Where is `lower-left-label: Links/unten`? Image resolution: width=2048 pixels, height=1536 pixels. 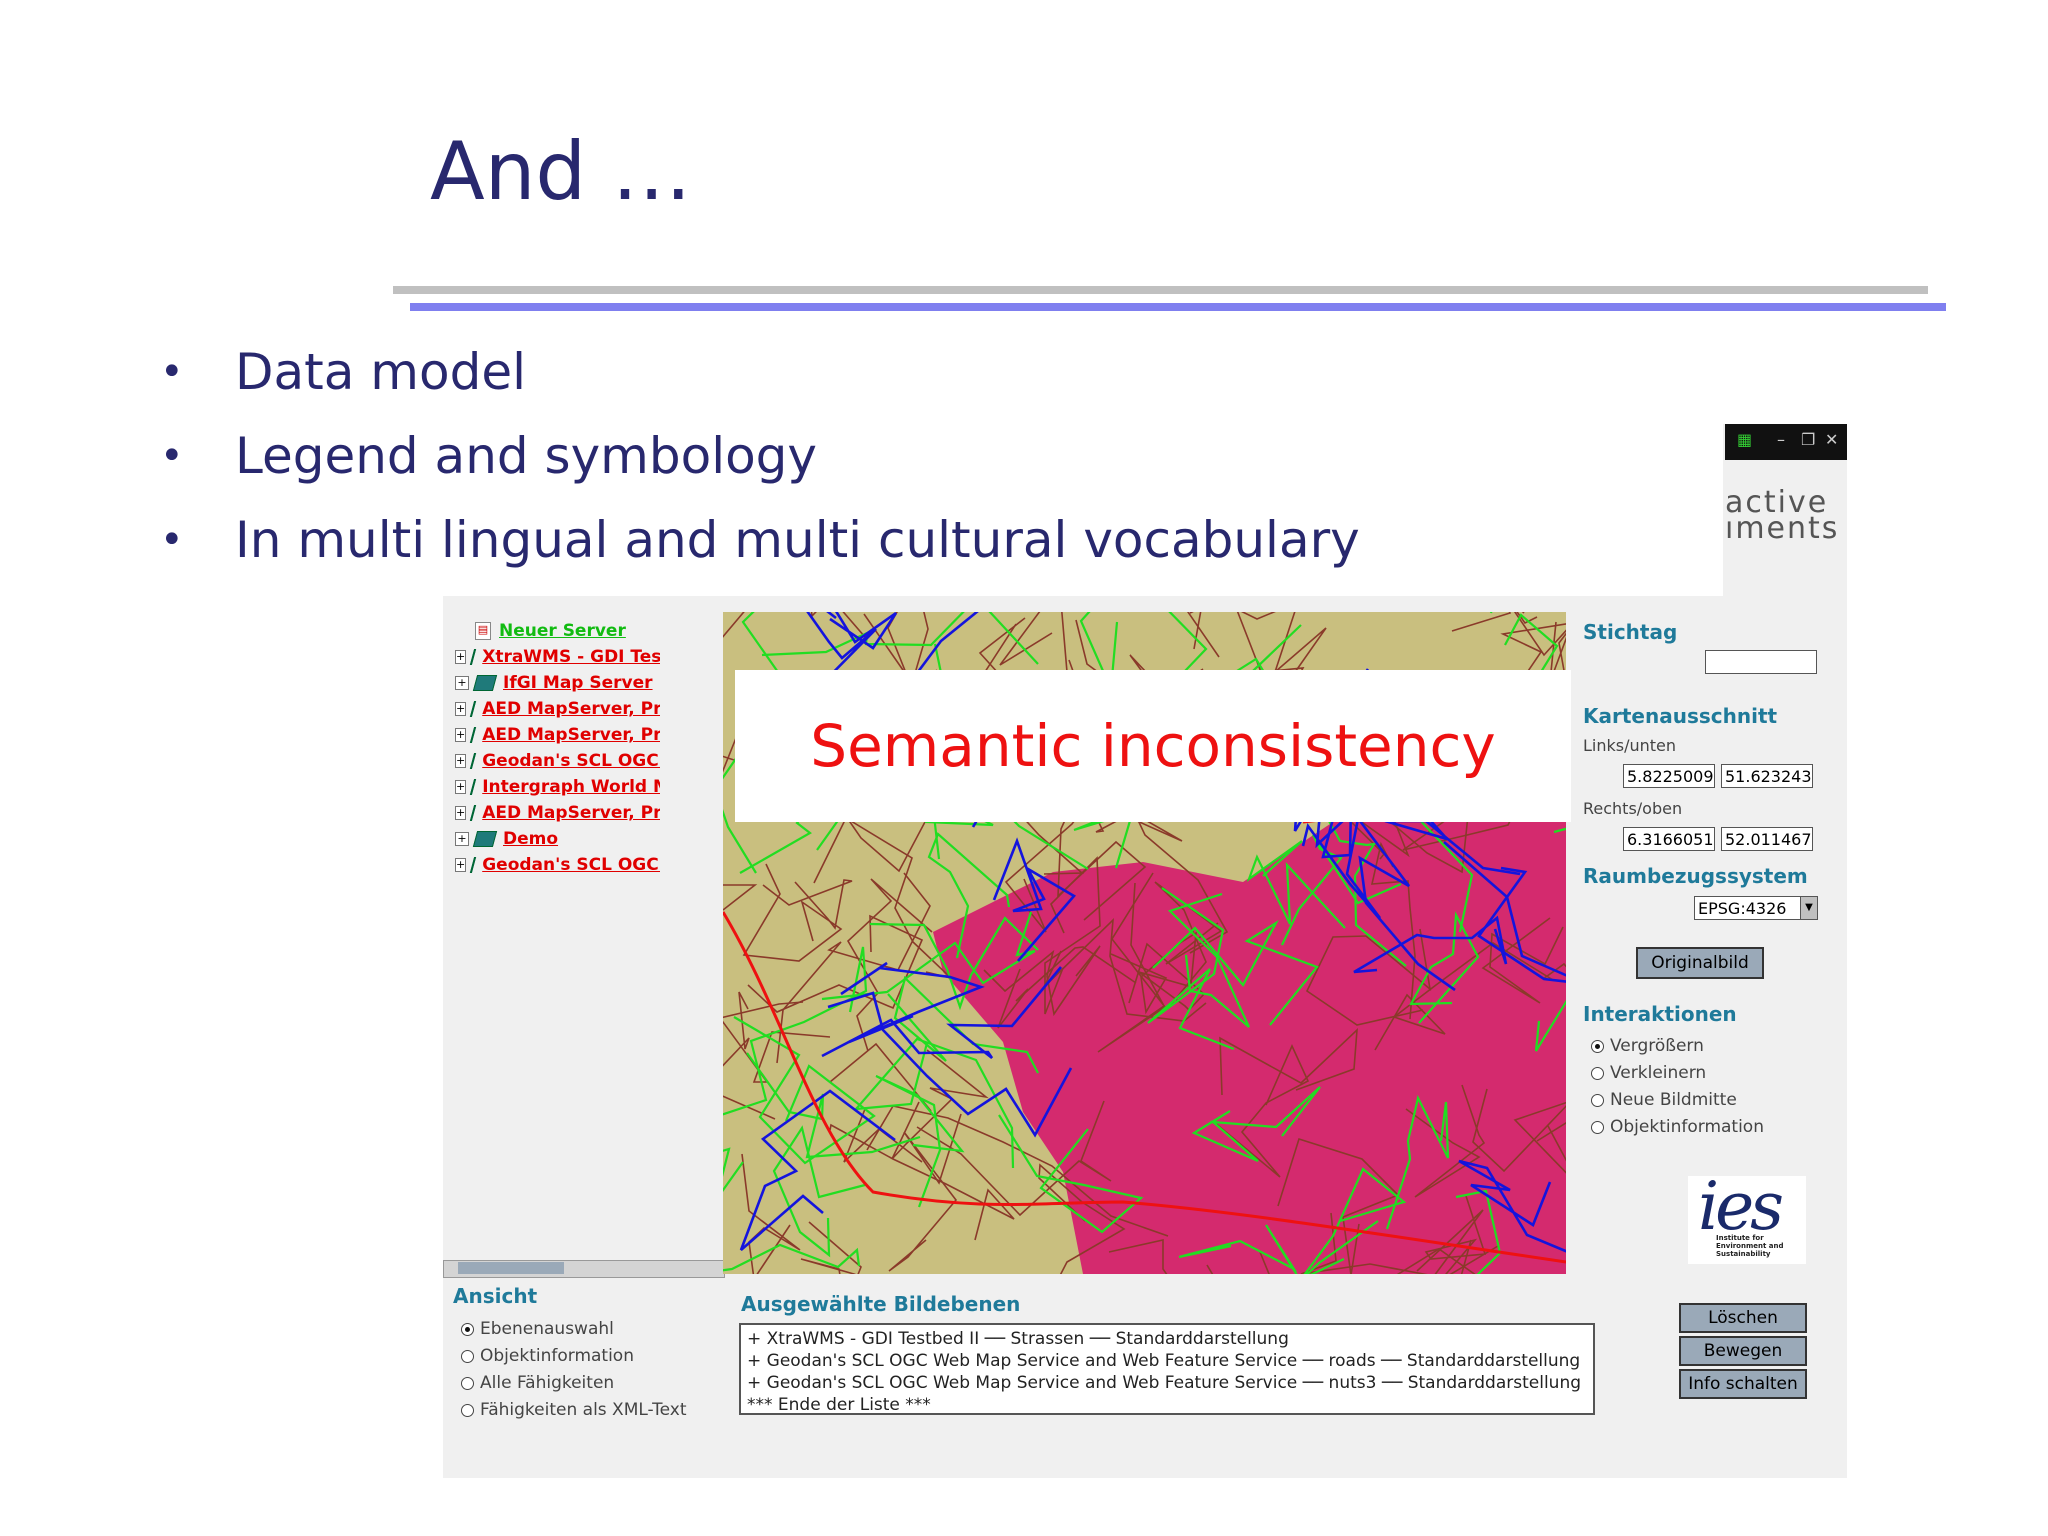
lower-left-label: Links/unten is located at coordinates (1630, 745).